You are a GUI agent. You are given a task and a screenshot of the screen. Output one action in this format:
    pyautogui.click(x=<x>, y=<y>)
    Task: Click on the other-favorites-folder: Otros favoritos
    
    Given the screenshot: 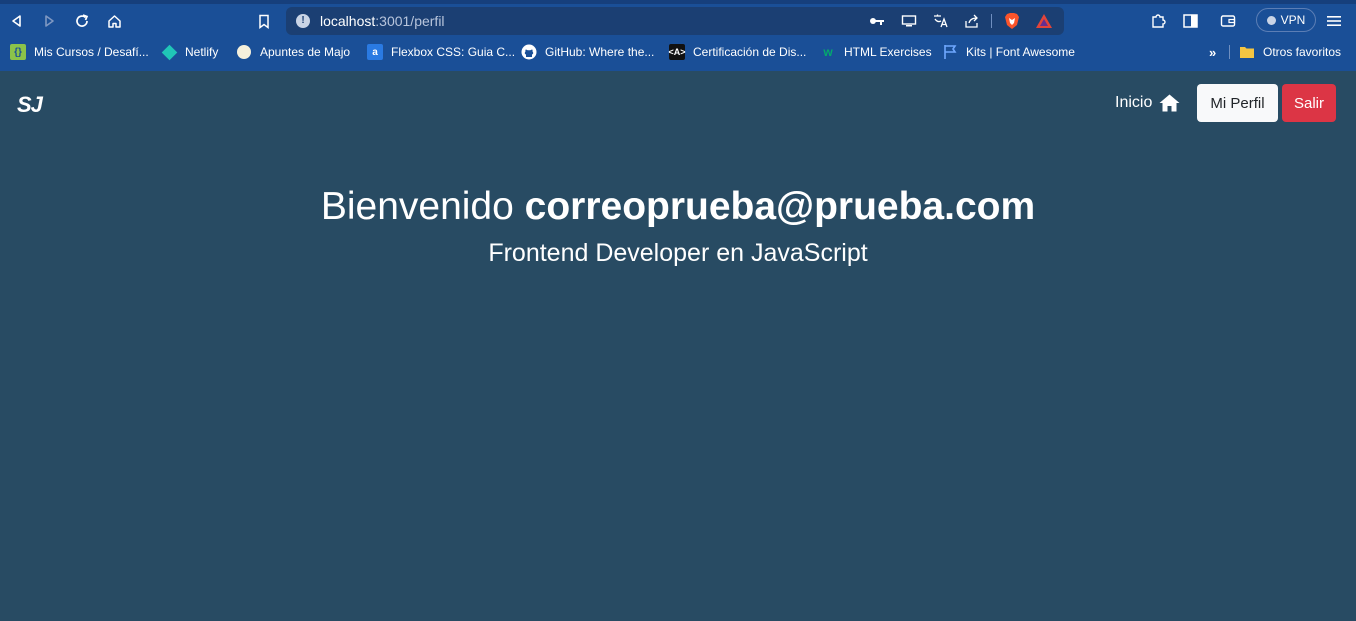 What is the action you would take?
    pyautogui.click(x=1290, y=52)
    